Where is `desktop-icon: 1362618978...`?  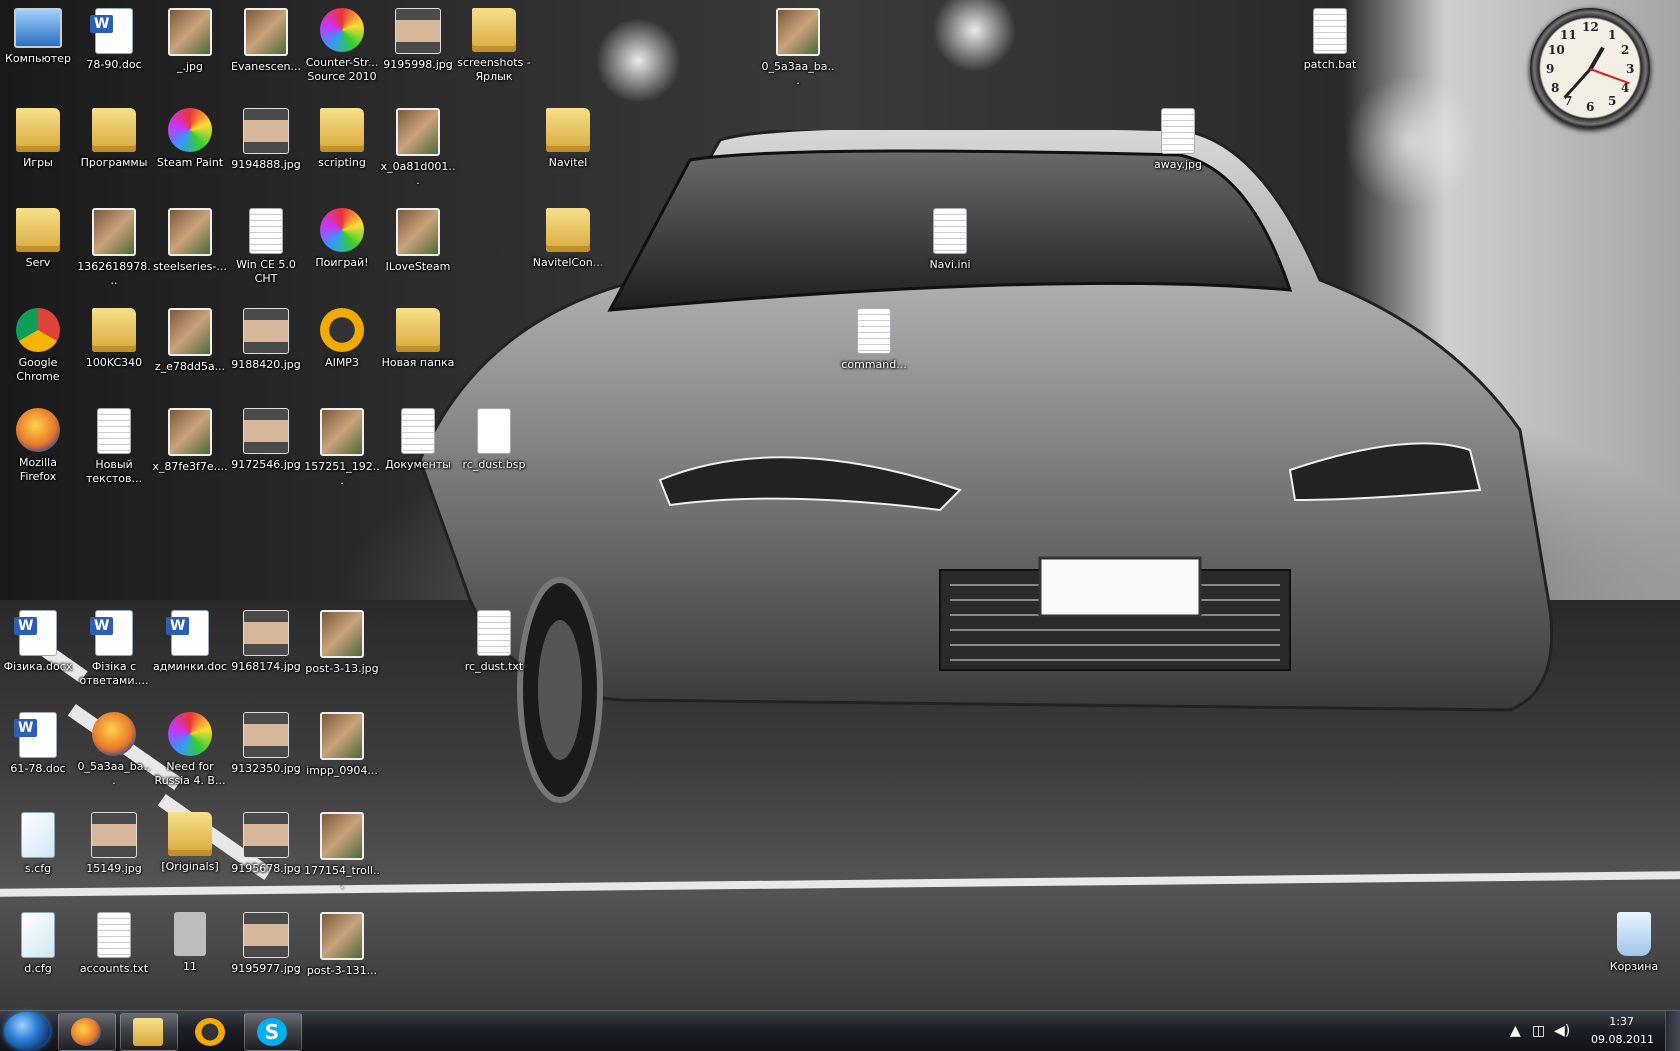
desktop-icon: 1362618978... is located at coordinates (114, 248).